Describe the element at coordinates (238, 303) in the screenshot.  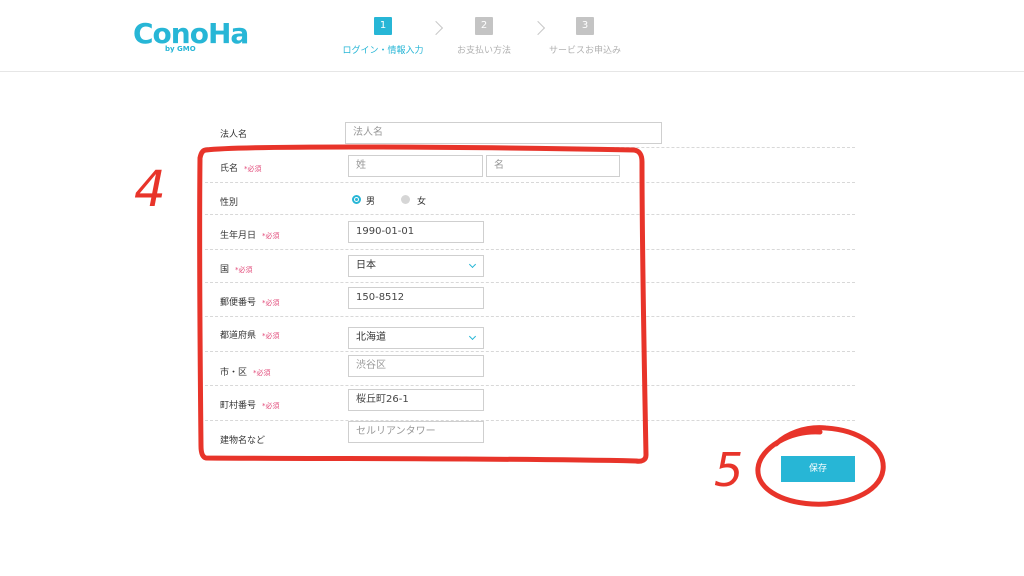
I see `postal-code-label-text: 郵便番号` at that location.